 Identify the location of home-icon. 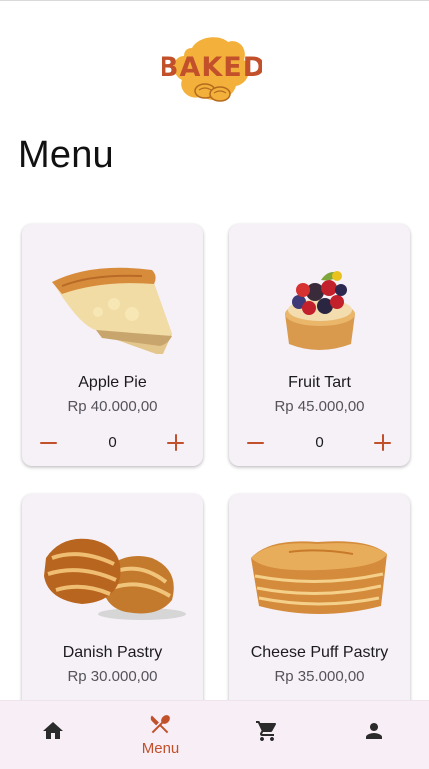
(53, 730).